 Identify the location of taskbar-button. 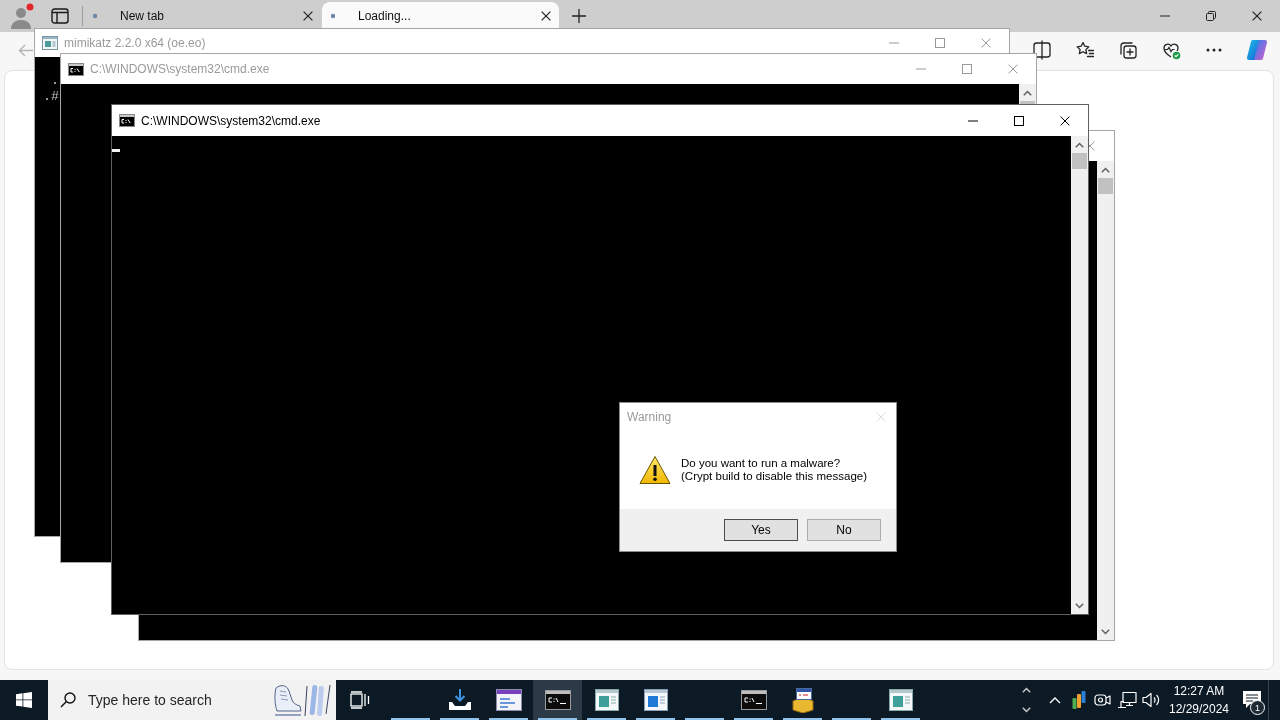
(557, 700).